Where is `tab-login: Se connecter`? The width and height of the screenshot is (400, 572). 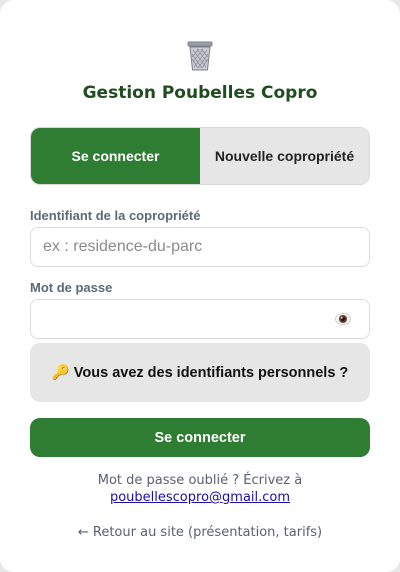 tab-login: Se connecter is located at coordinates (115, 156).